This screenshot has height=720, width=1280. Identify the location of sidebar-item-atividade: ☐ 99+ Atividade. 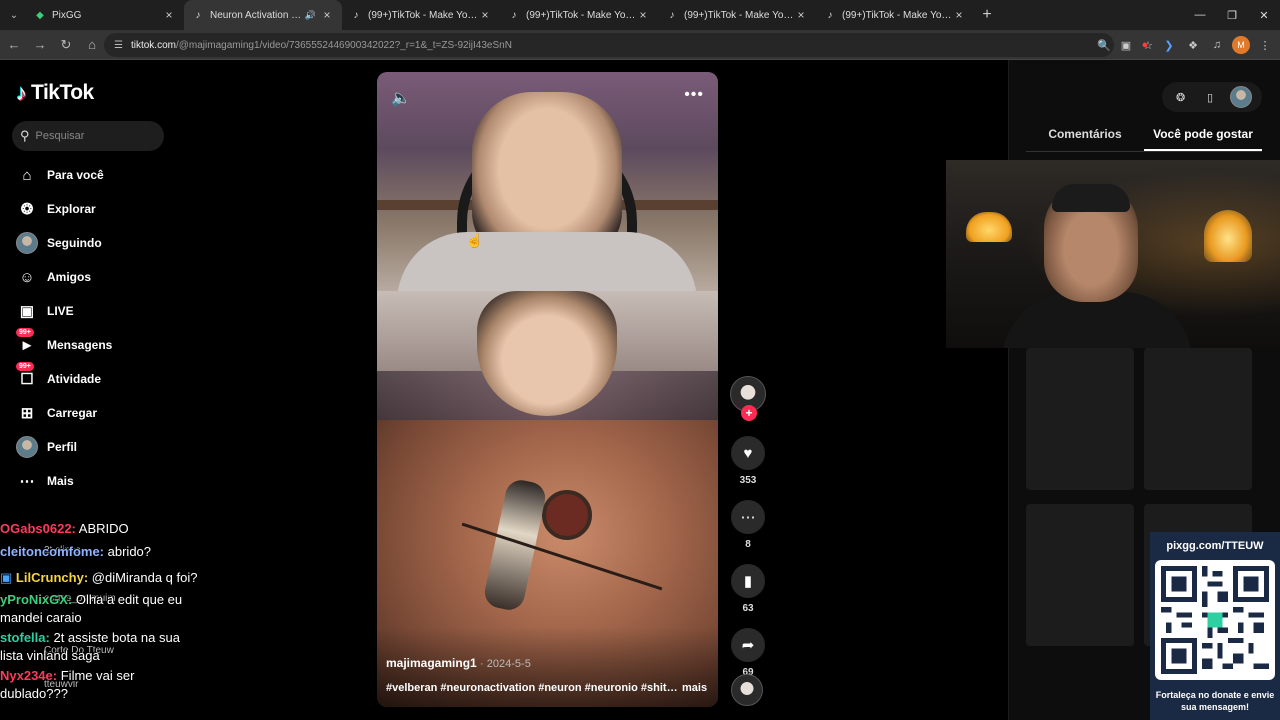
(104, 379).